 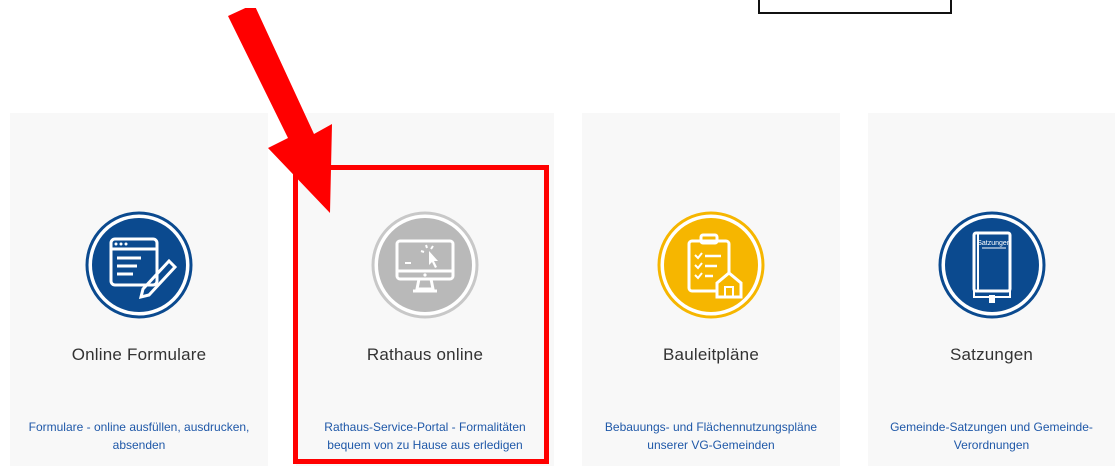 I want to click on monitor-click-icon, so click(x=425, y=265).